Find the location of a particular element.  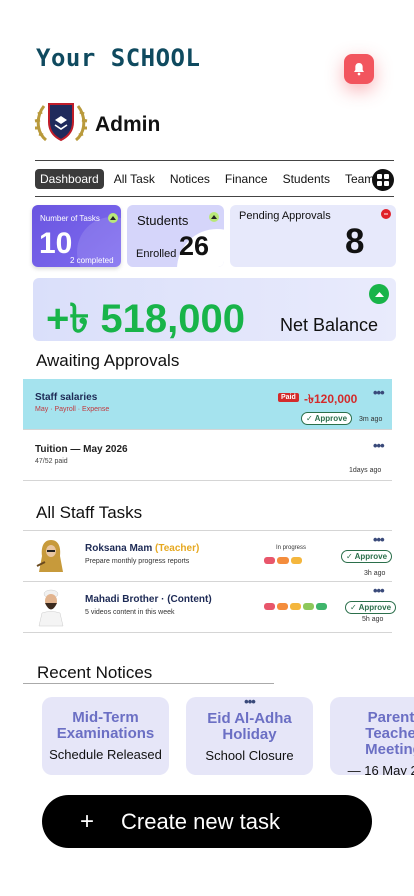

pending-label: Pending Approvals is located at coordinates (285, 216).